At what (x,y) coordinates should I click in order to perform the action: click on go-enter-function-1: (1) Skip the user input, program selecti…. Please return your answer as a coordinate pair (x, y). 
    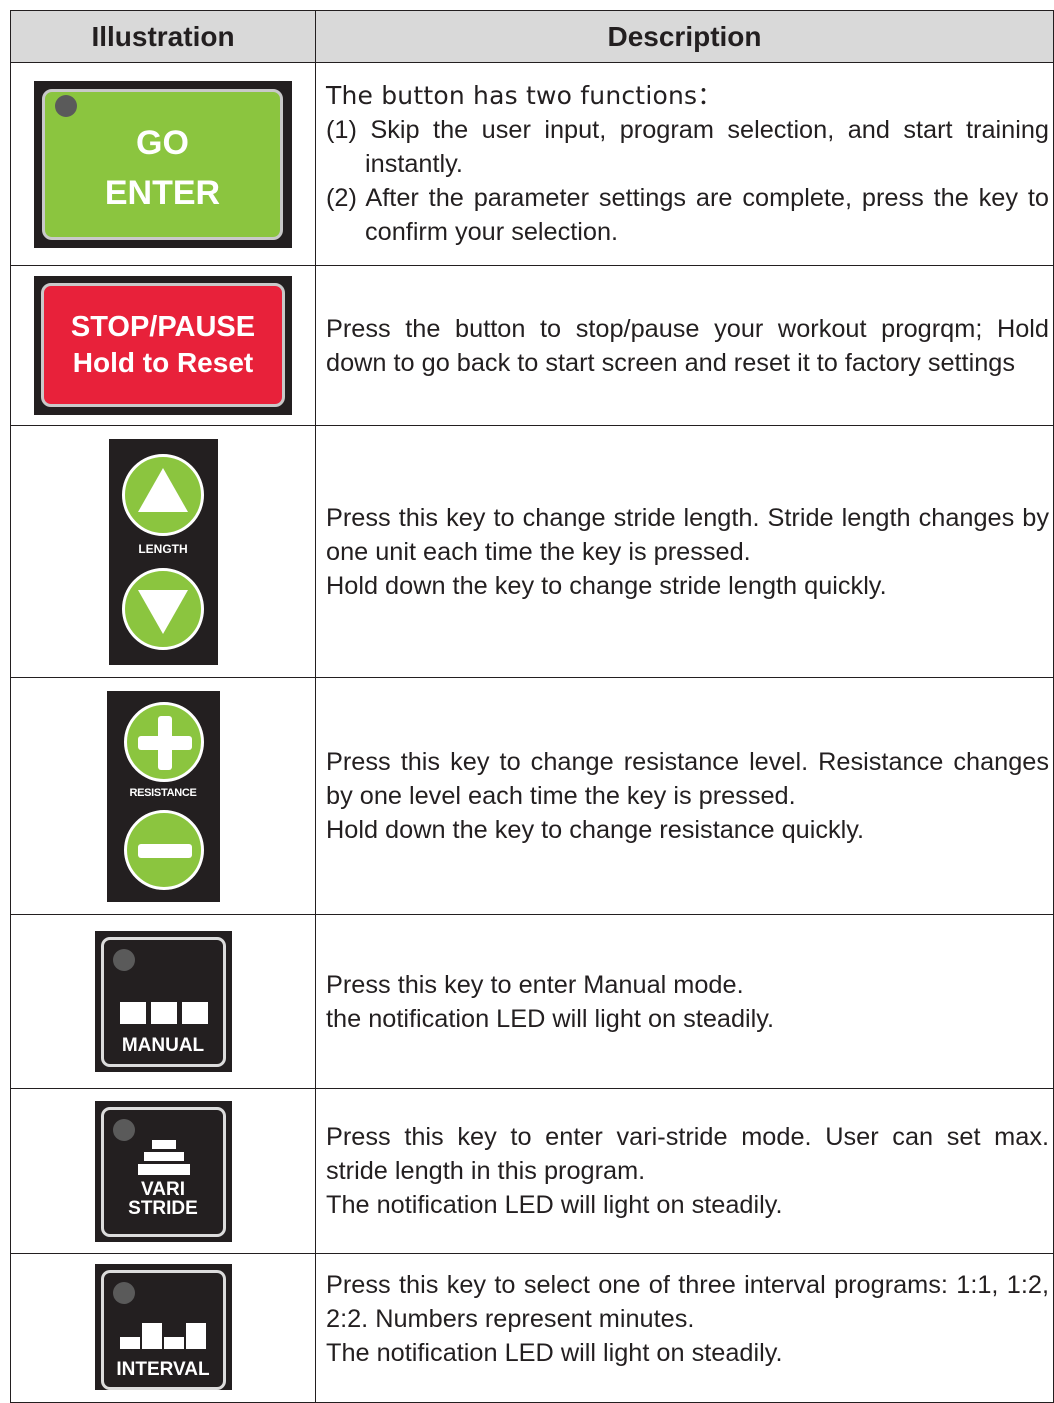
    Looking at the image, I should click on (687, 147).